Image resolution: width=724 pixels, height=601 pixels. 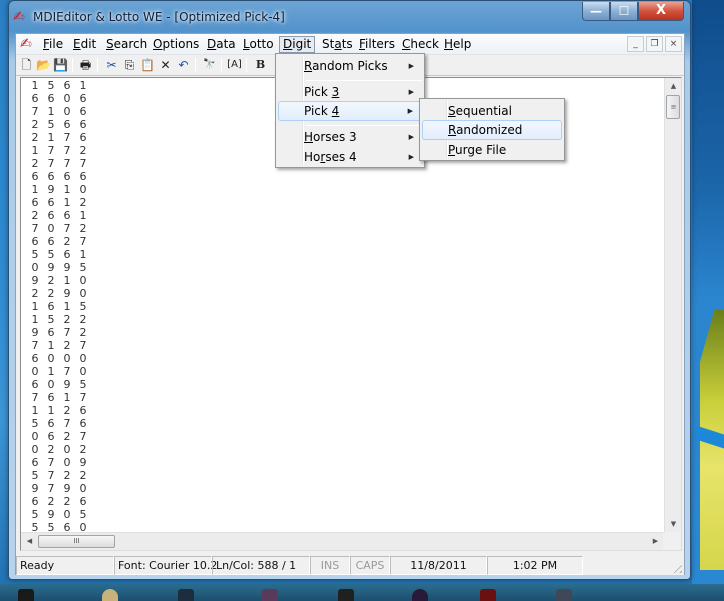 What do you see at coordinates (234, 65) in the screenshot?
I see `font-icon: [A]` at bounding box center [234, 65].